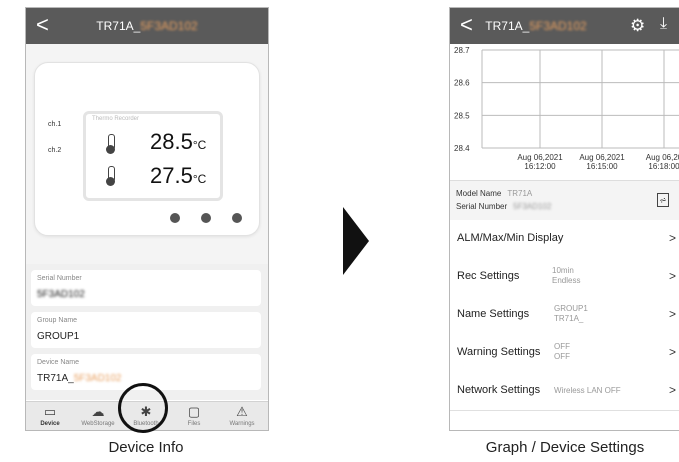  Describe the element at coordinates (194, 411) in the screenshot. I see `folder-icon: ▢` at that location.